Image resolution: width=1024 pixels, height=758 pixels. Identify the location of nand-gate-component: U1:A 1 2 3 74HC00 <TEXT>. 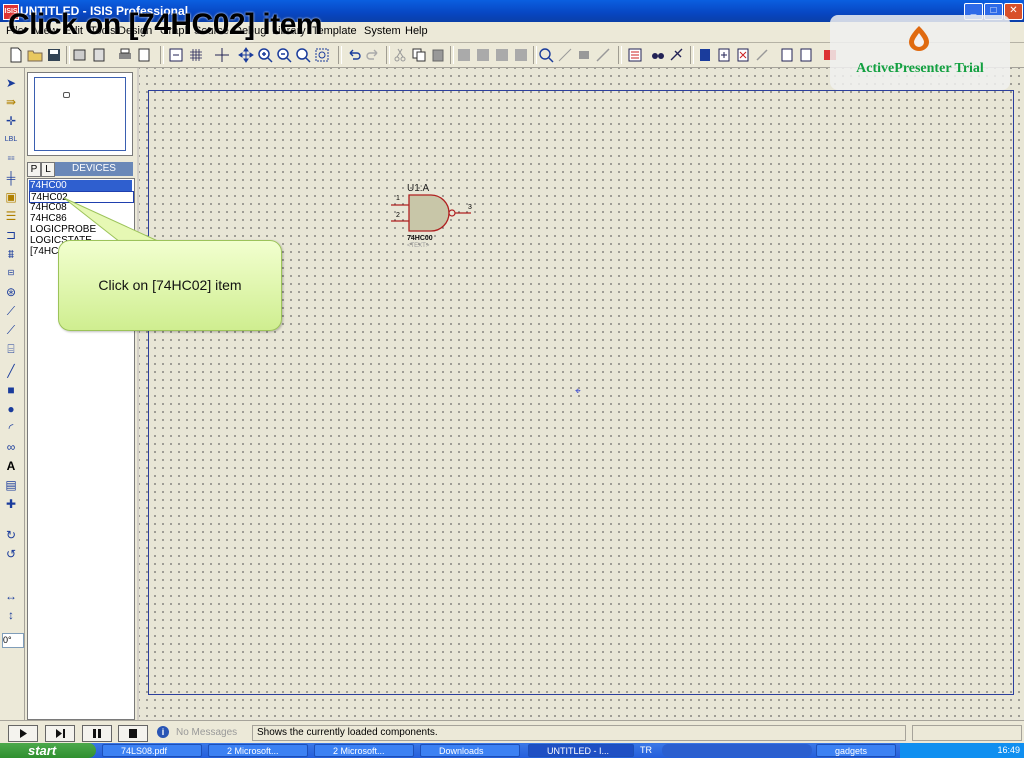
(439, 218).